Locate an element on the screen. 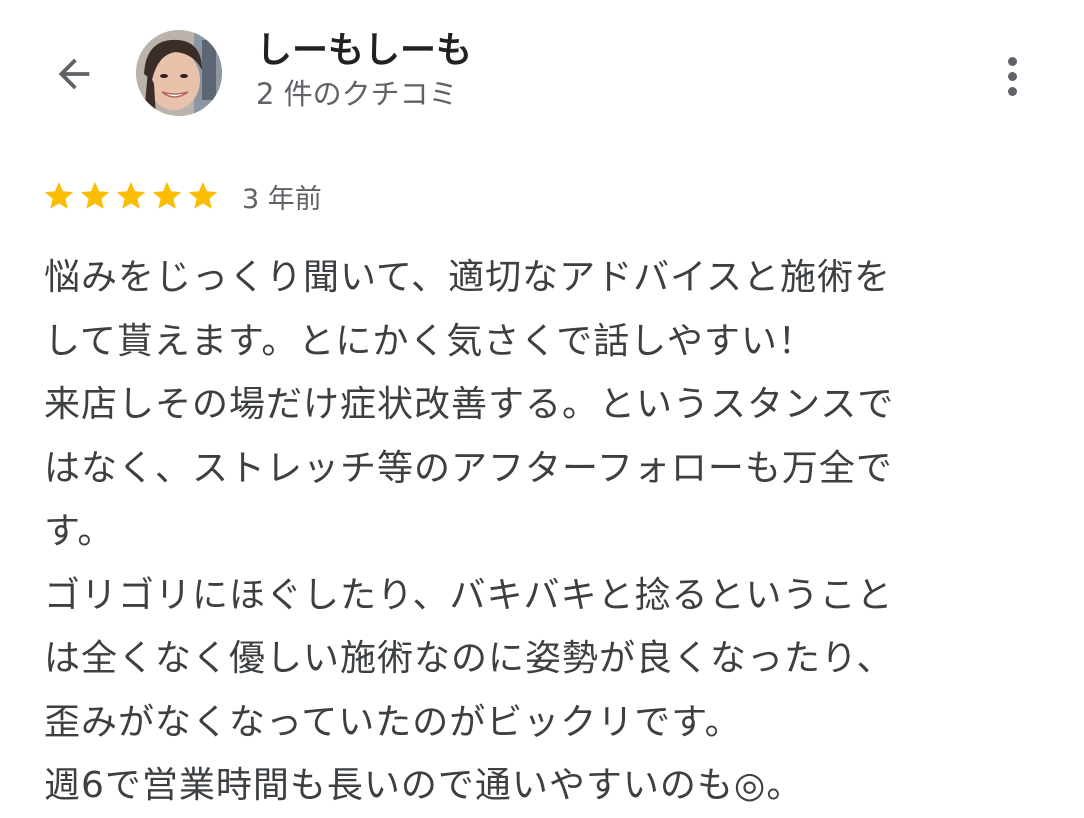  avatar is located at coordinates (179, 73).